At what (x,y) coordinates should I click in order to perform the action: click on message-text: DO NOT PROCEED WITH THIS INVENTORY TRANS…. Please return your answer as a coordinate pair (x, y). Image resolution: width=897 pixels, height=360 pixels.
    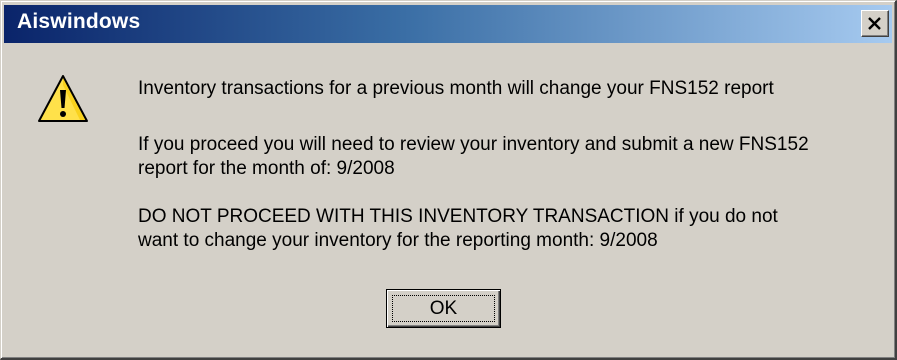
    Looking at the image, I should click on (458, 229).